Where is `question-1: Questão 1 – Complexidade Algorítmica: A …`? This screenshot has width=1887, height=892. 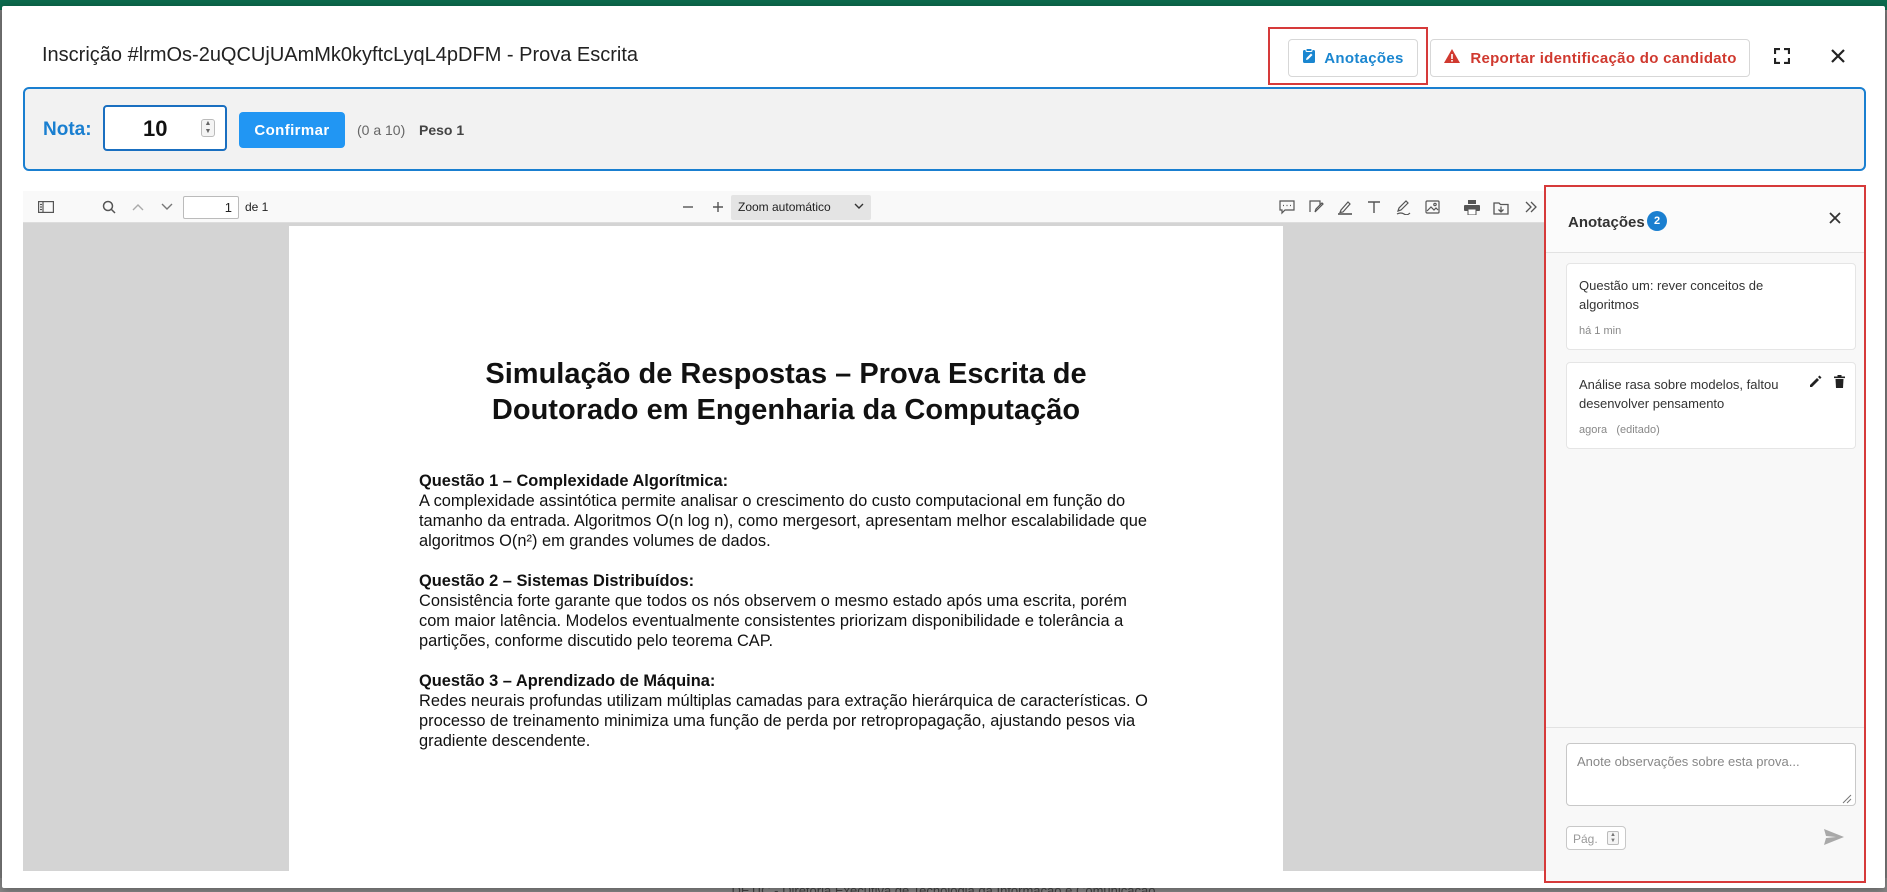 question-1: Questão 1 – Complexidade Algorítmica: A … is located at coordinates (789, 511).